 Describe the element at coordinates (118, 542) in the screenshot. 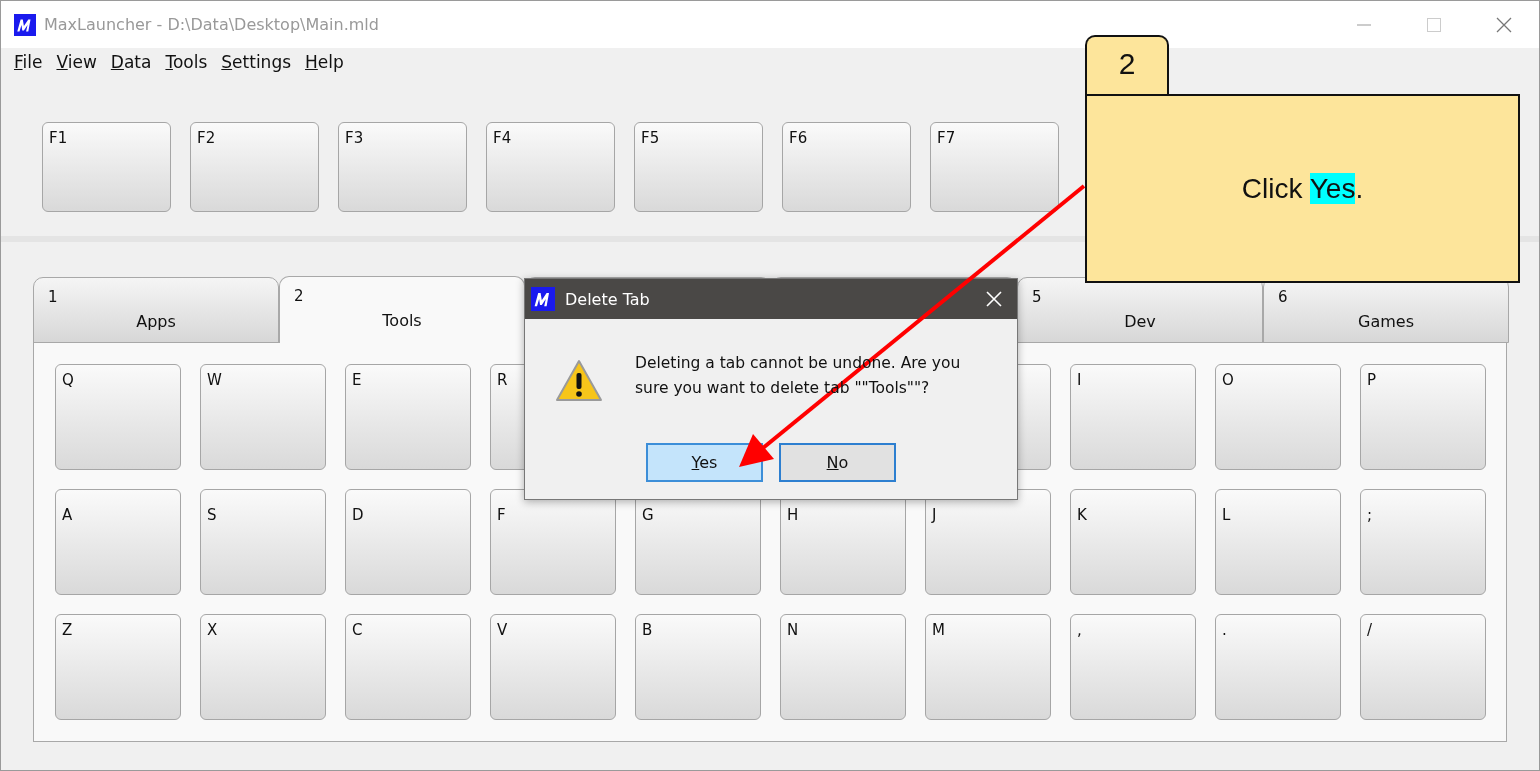

I see `launcher-key: A` at that location.